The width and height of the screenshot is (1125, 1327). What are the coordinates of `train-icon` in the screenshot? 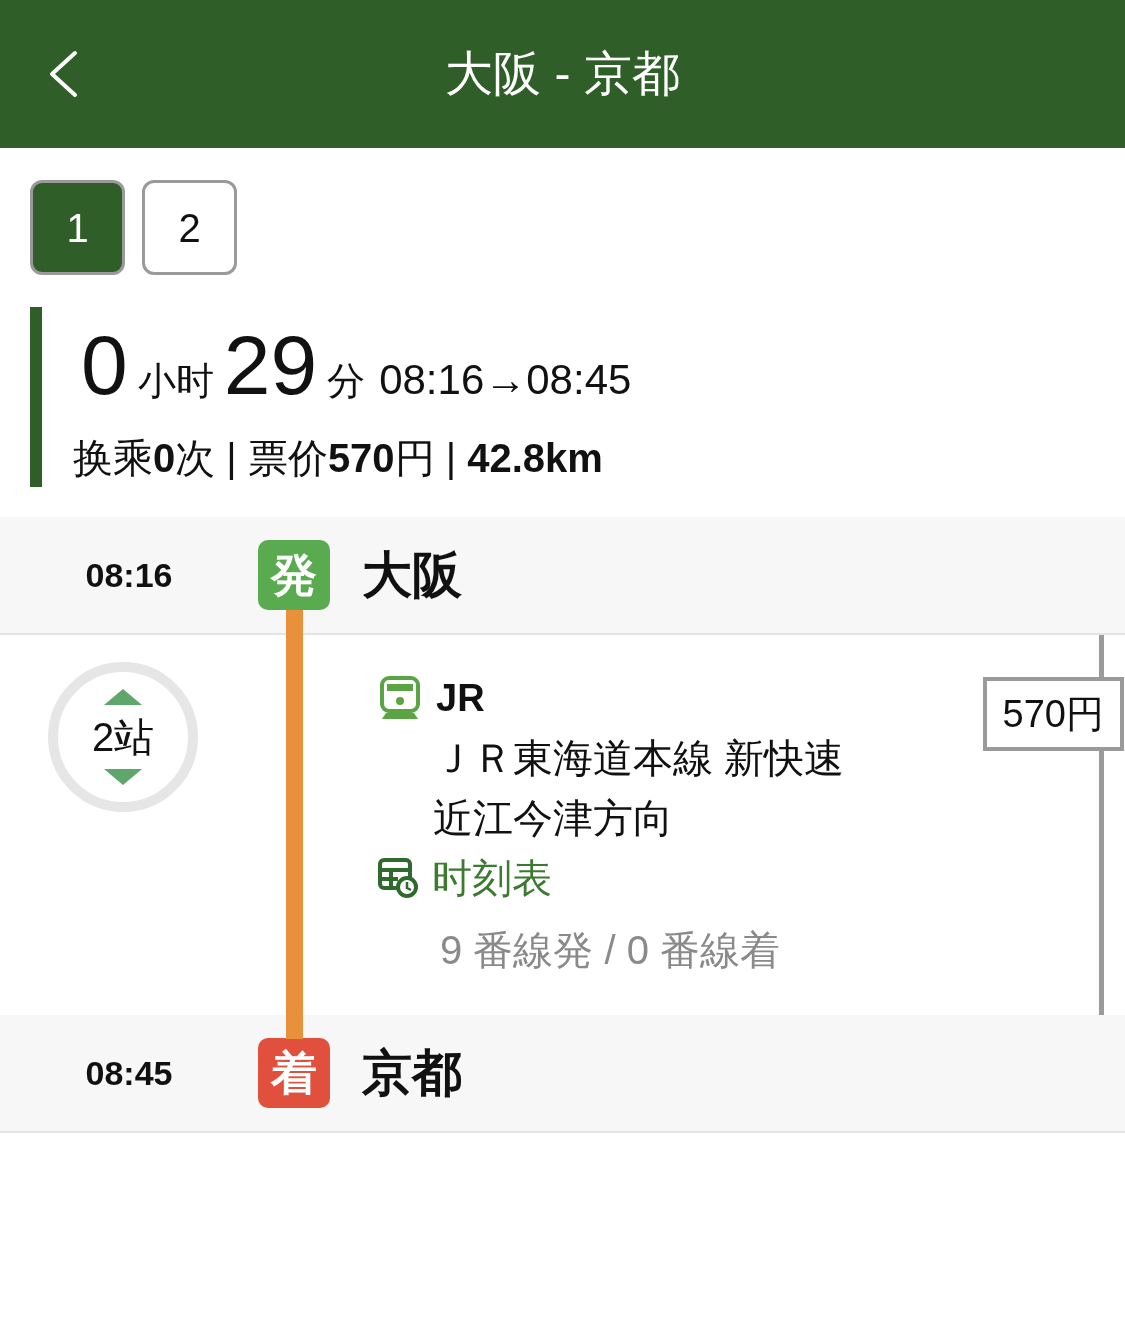 It's located at (400, 698).